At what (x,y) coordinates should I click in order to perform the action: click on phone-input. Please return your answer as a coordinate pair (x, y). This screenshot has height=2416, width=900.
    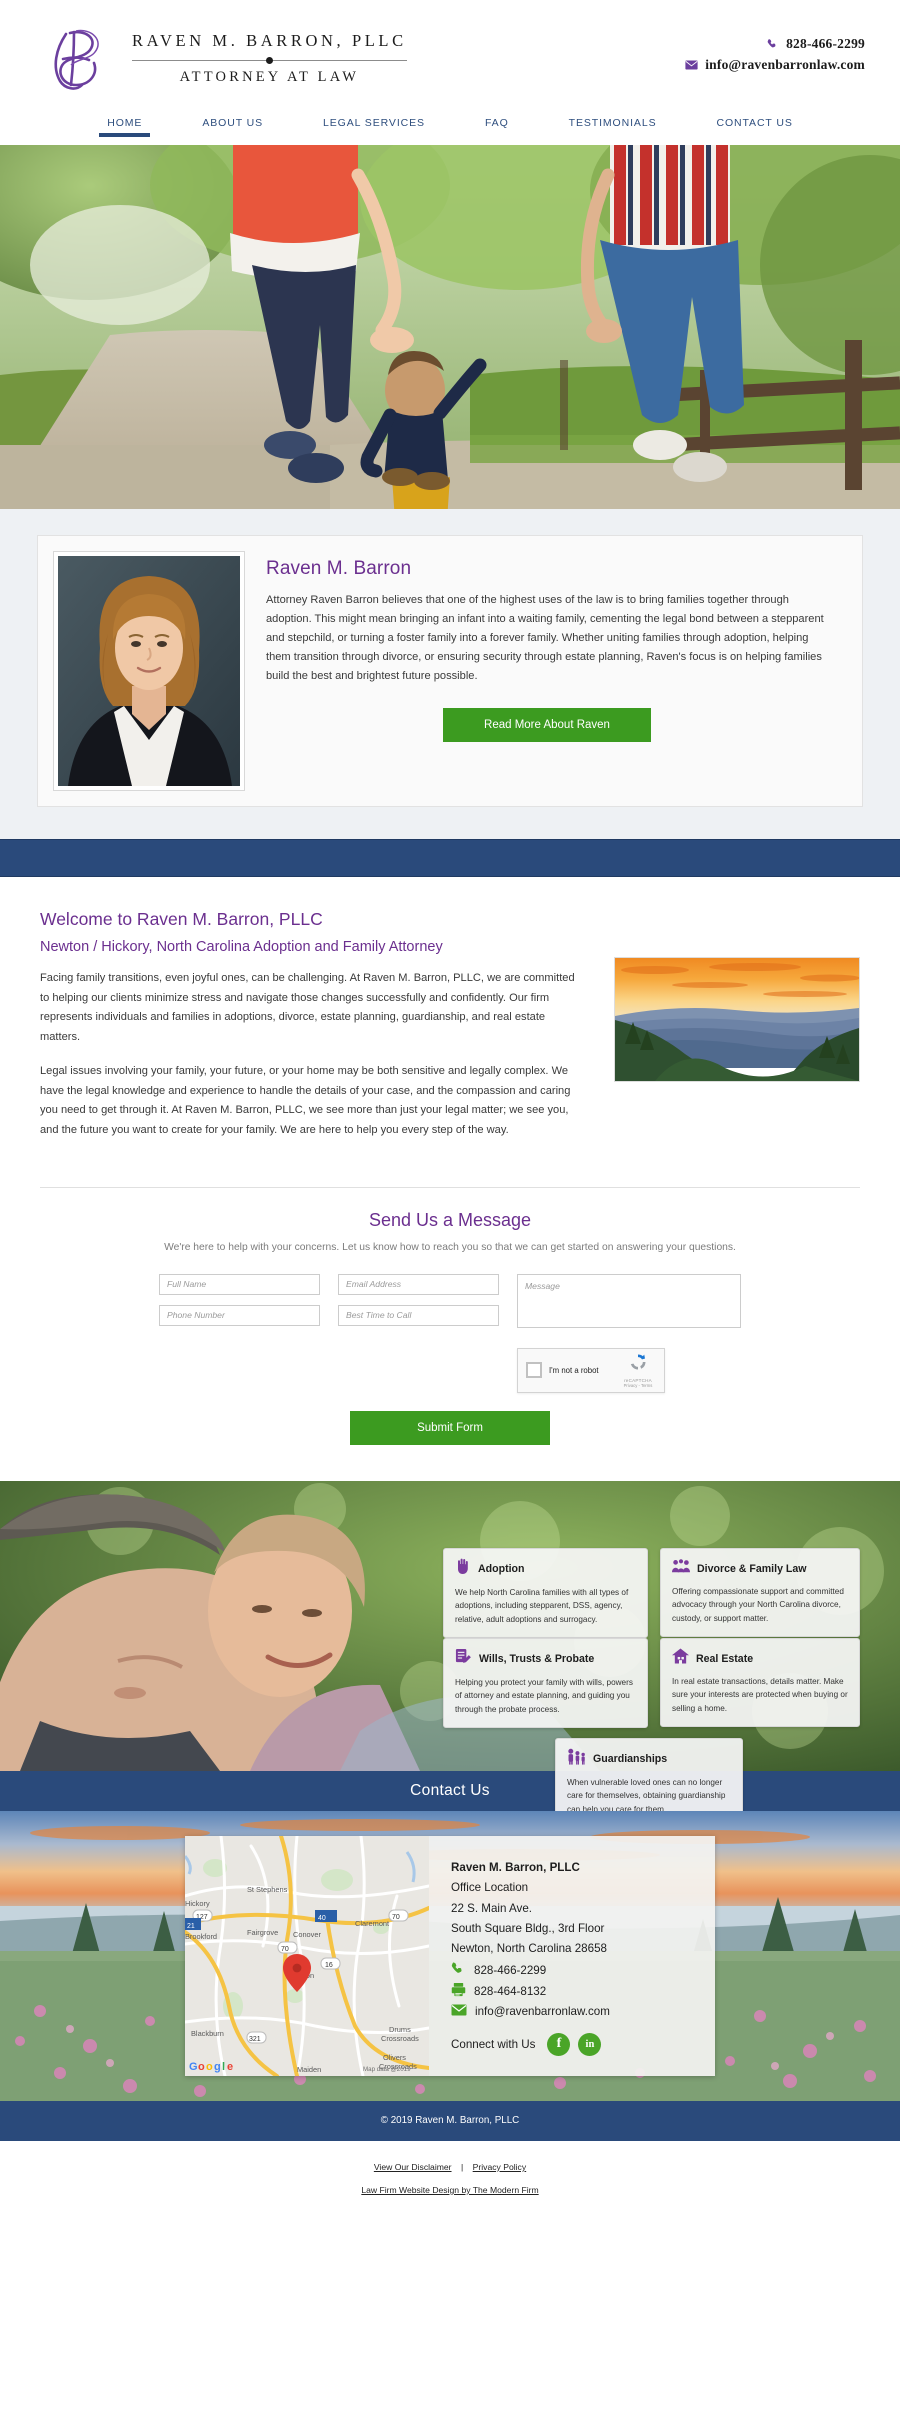
    Looking at the image, I should click on (239, 1315).